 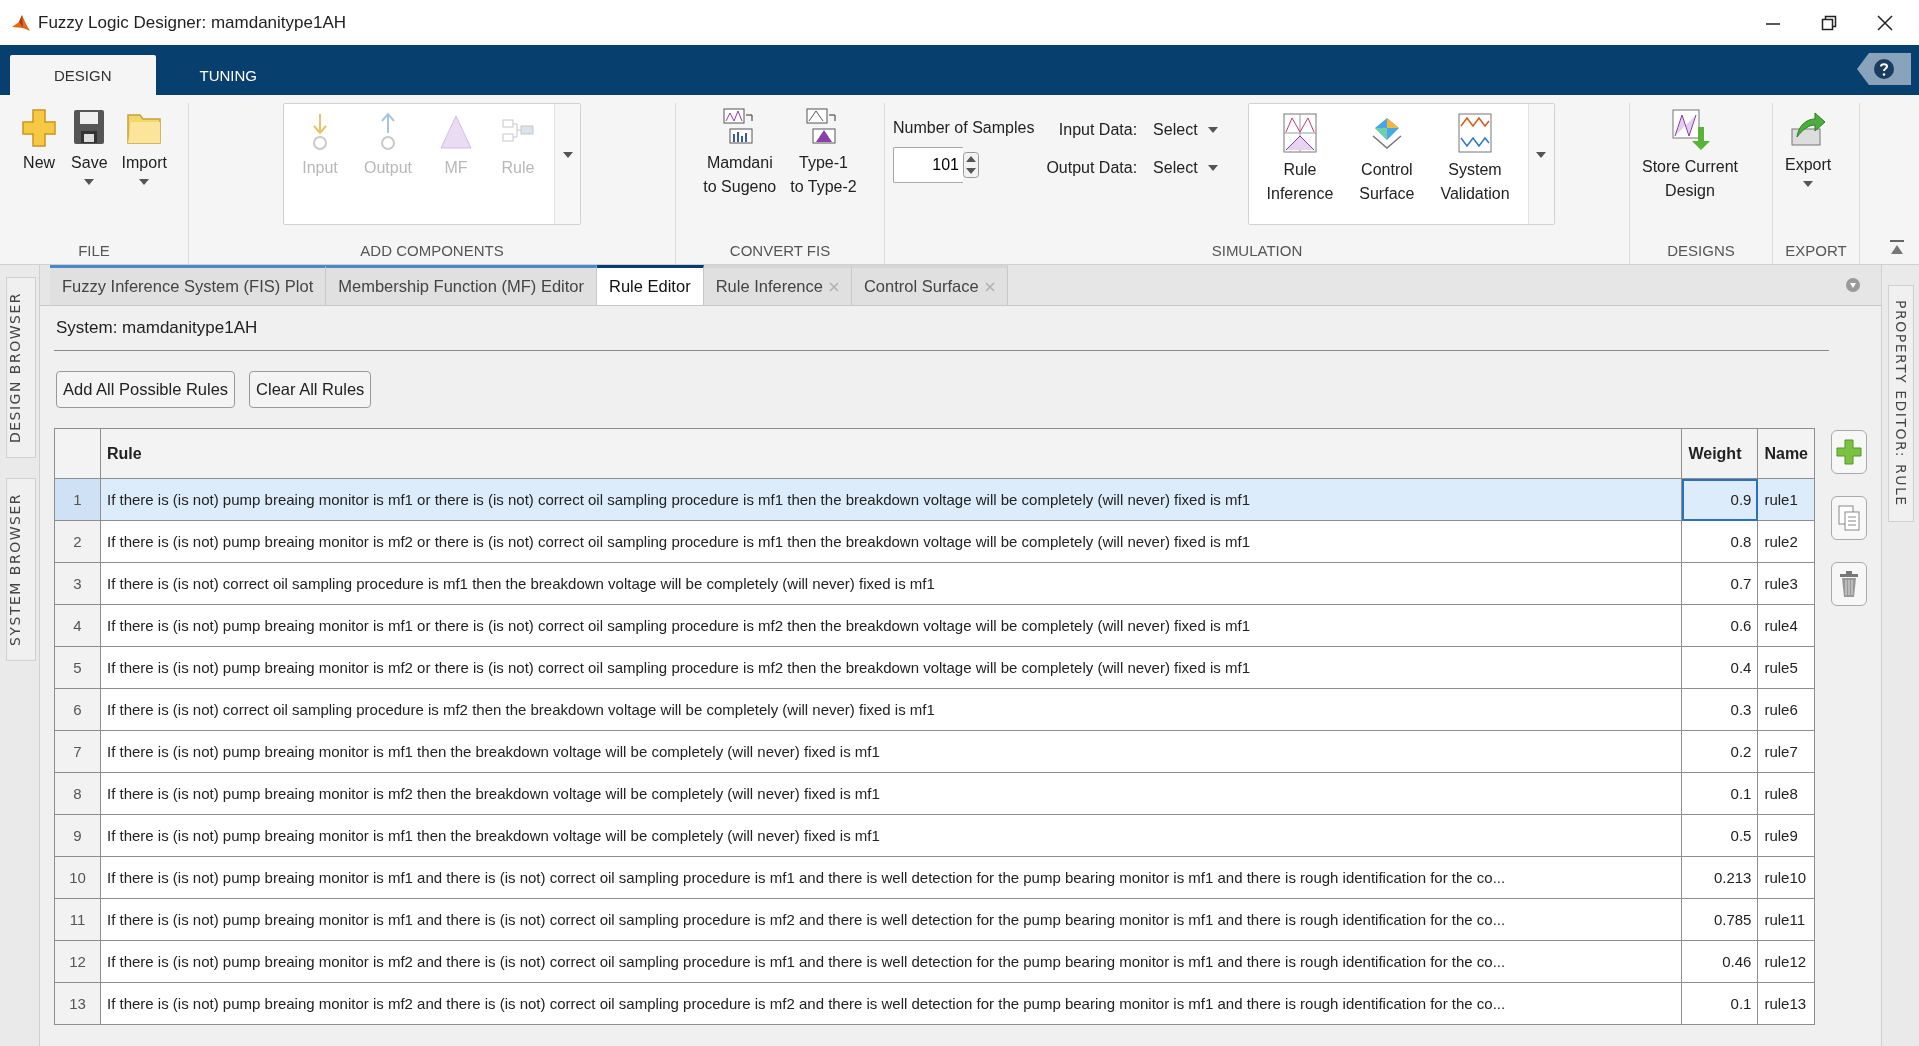 What do you see at coordinates (83, 75) in the screenshot?
I see `ribbon-tab: DESIGN` at bounding box center [83, 75].